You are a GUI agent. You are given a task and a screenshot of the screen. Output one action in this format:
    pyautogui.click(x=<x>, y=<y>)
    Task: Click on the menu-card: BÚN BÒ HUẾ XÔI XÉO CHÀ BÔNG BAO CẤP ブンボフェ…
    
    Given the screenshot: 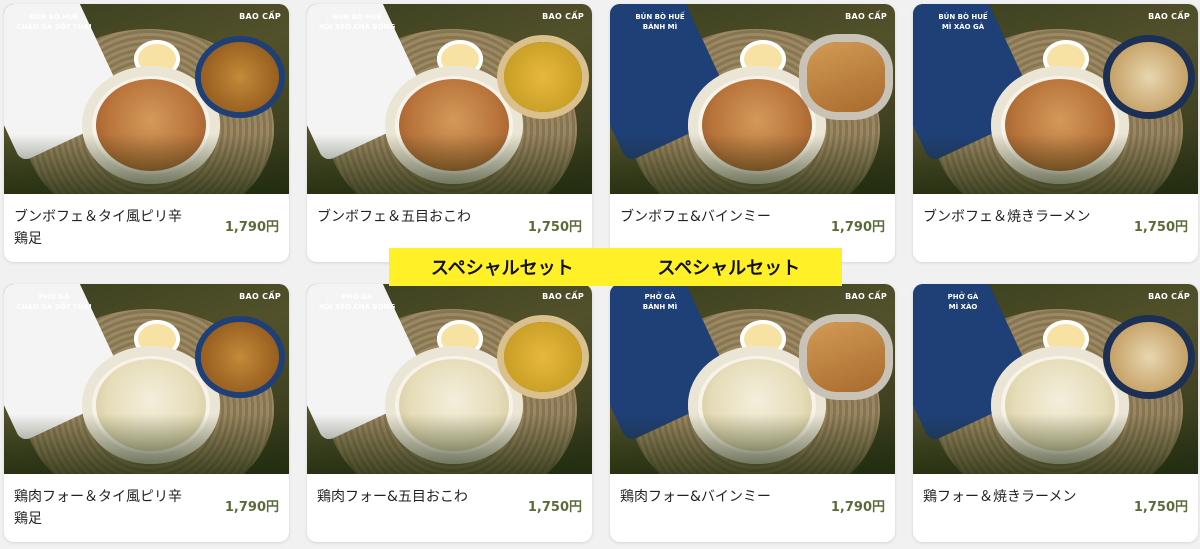 What is the action you would take?
    pyautogui.click(x=449, y=133)
    